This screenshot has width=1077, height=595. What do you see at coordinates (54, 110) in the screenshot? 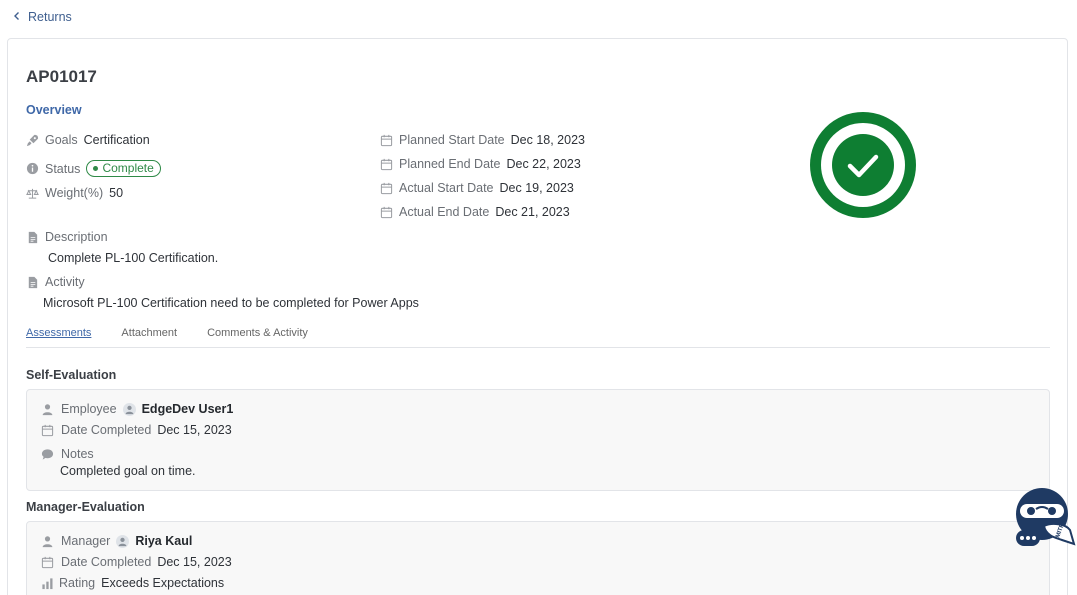
I see `overview-heading: Overview` at bounding box center [54, 110].